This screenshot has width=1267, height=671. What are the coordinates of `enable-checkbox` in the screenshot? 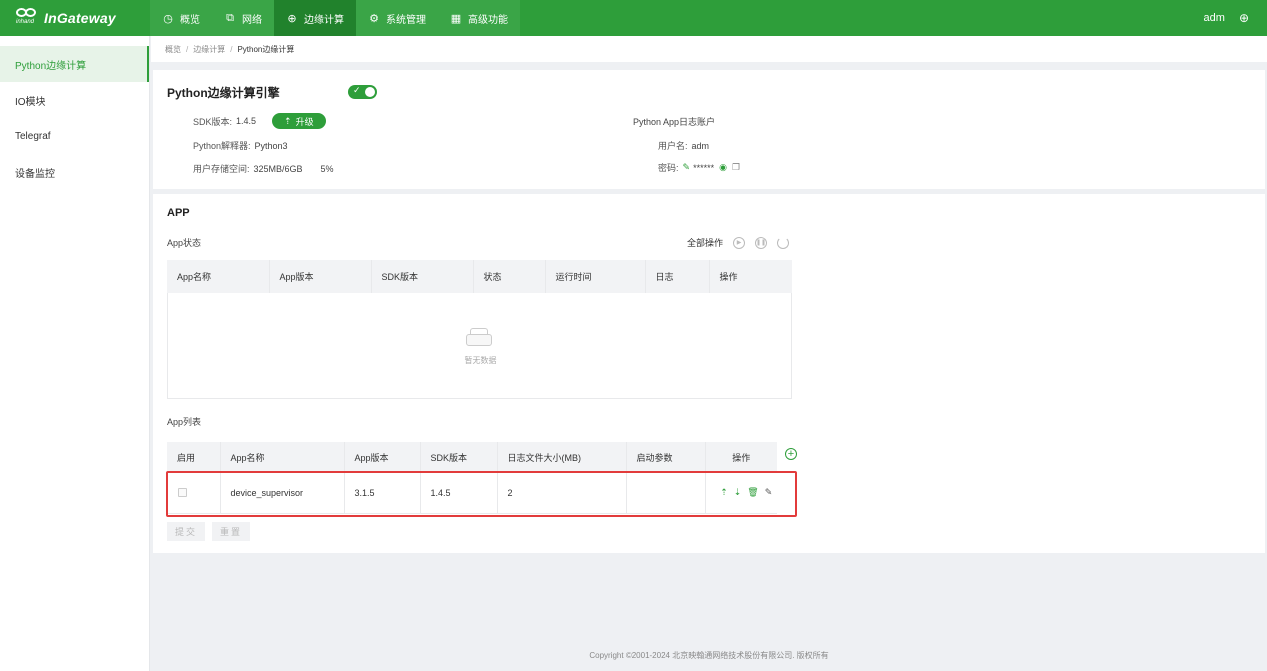 It's located at (182, 493).